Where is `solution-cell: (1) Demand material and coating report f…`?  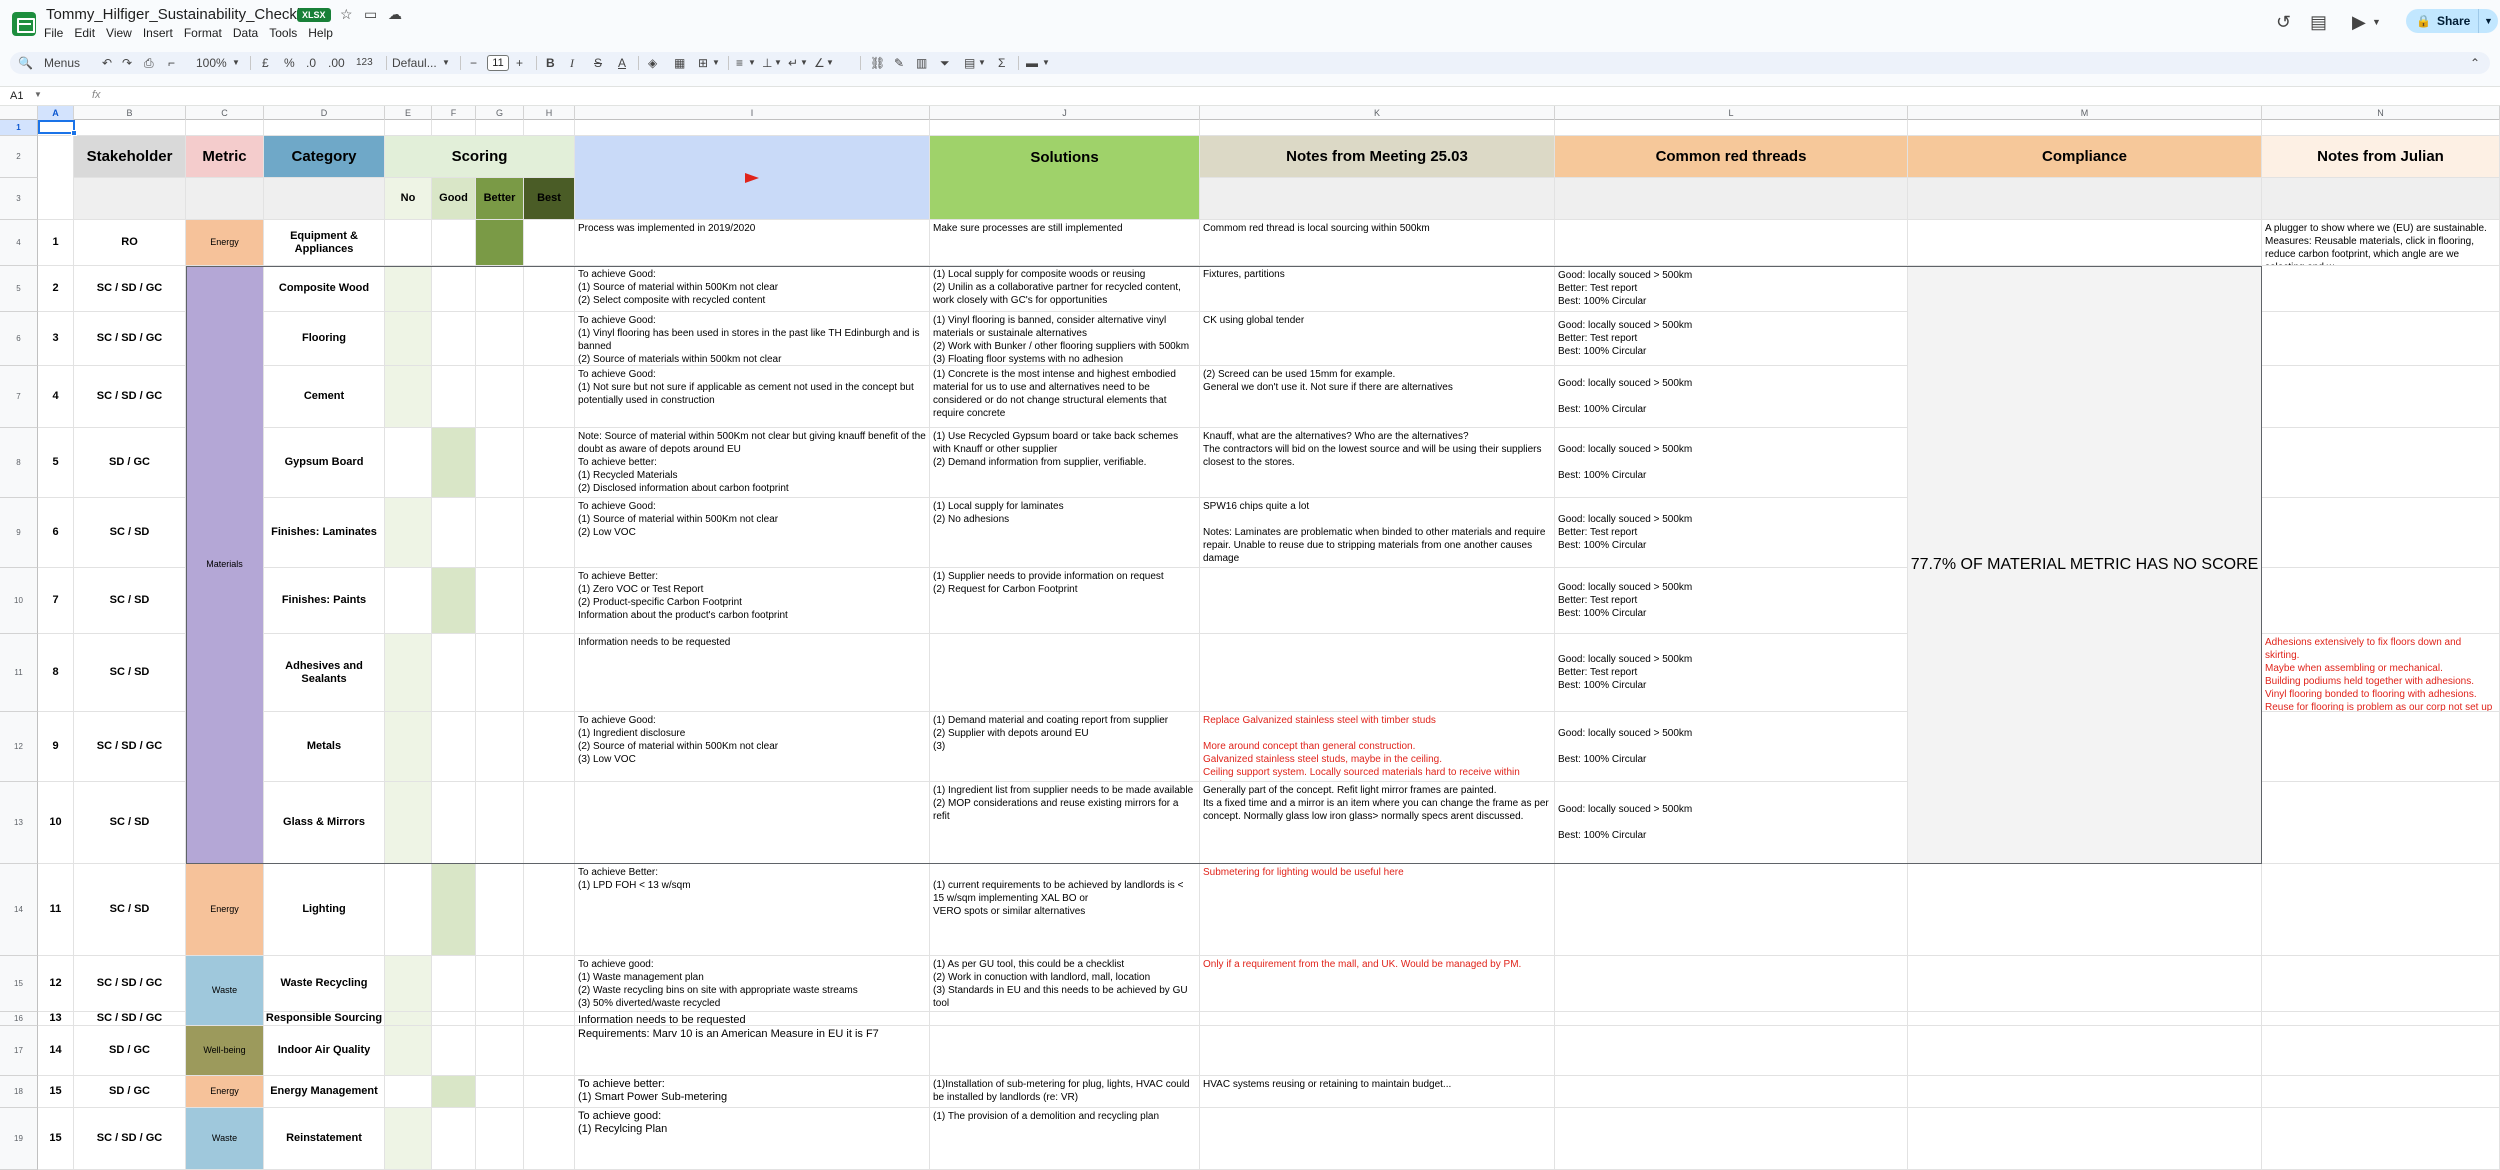
solution-cell: (1) Demand material and coating report f… is located at coordinates (1065, 747).